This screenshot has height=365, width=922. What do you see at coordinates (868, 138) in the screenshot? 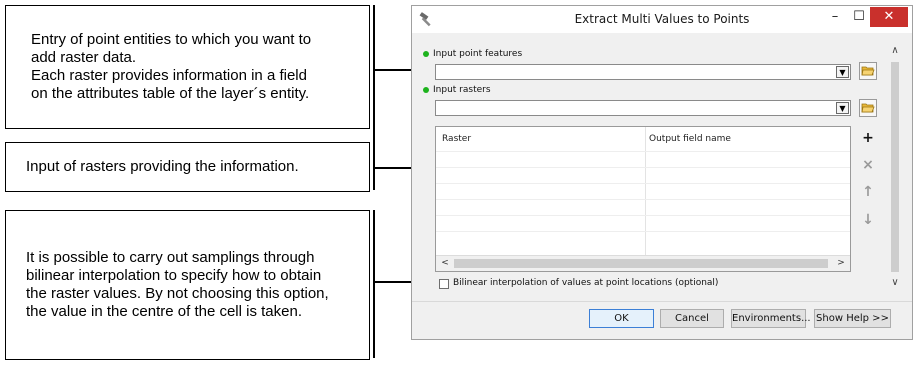
I see `add-raster-button: +` at bounding box center [868, 138].